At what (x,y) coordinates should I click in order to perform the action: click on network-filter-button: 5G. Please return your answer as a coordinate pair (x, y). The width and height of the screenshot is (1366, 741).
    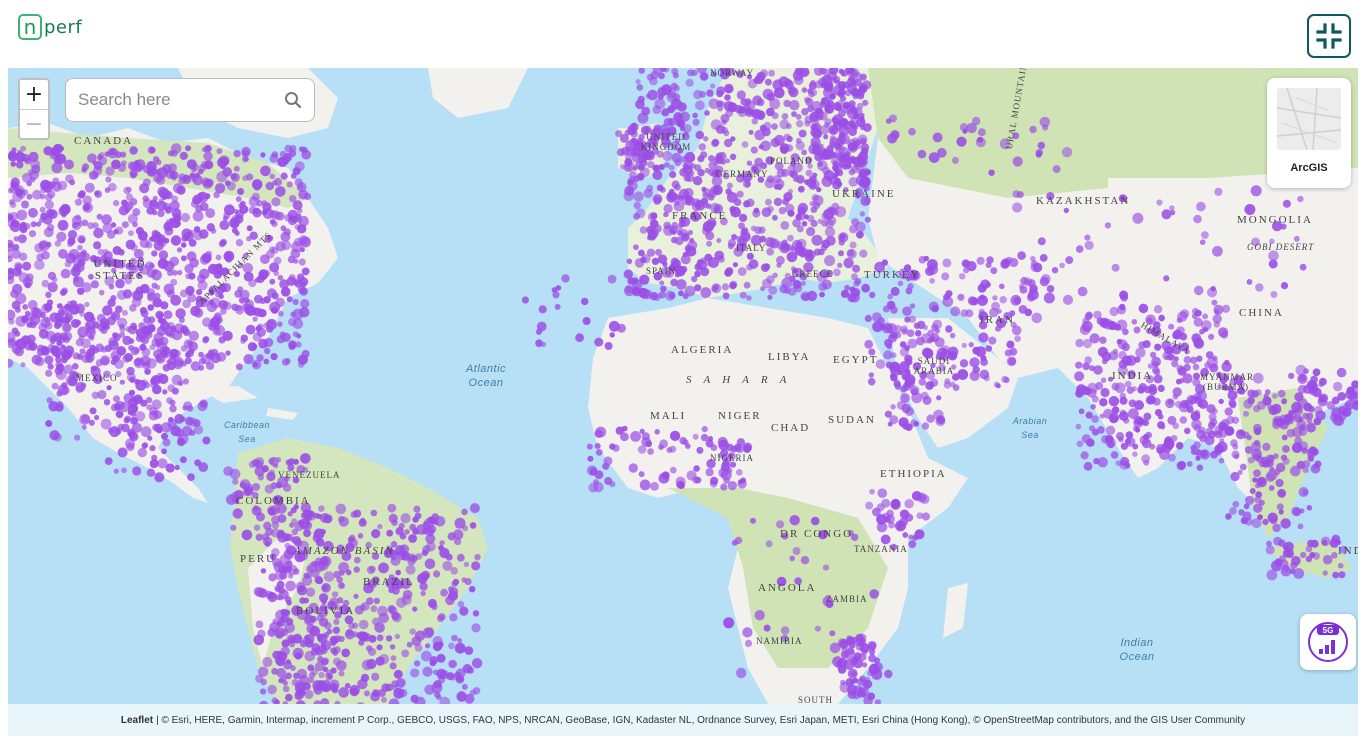
    Looking at the image, I should click on (1328, 642).